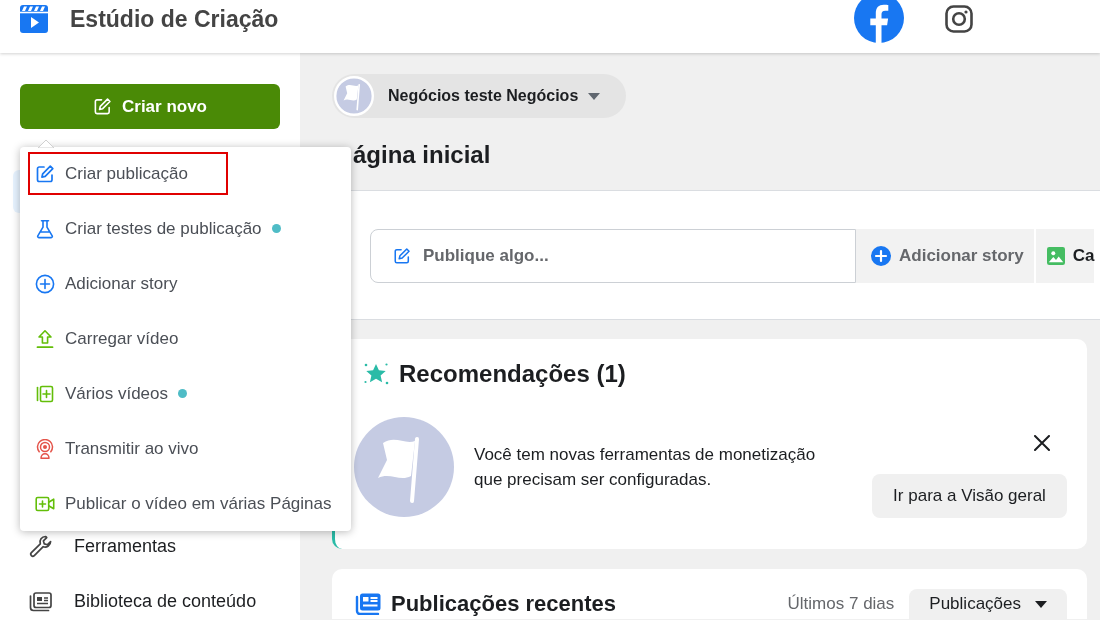 This screenshot has width=1100, height=620. What do you see at coordinates (117, 448) in the screenshot?
I see `menu-item: Transmitir ao vivo` at bounding box center [117, 448].